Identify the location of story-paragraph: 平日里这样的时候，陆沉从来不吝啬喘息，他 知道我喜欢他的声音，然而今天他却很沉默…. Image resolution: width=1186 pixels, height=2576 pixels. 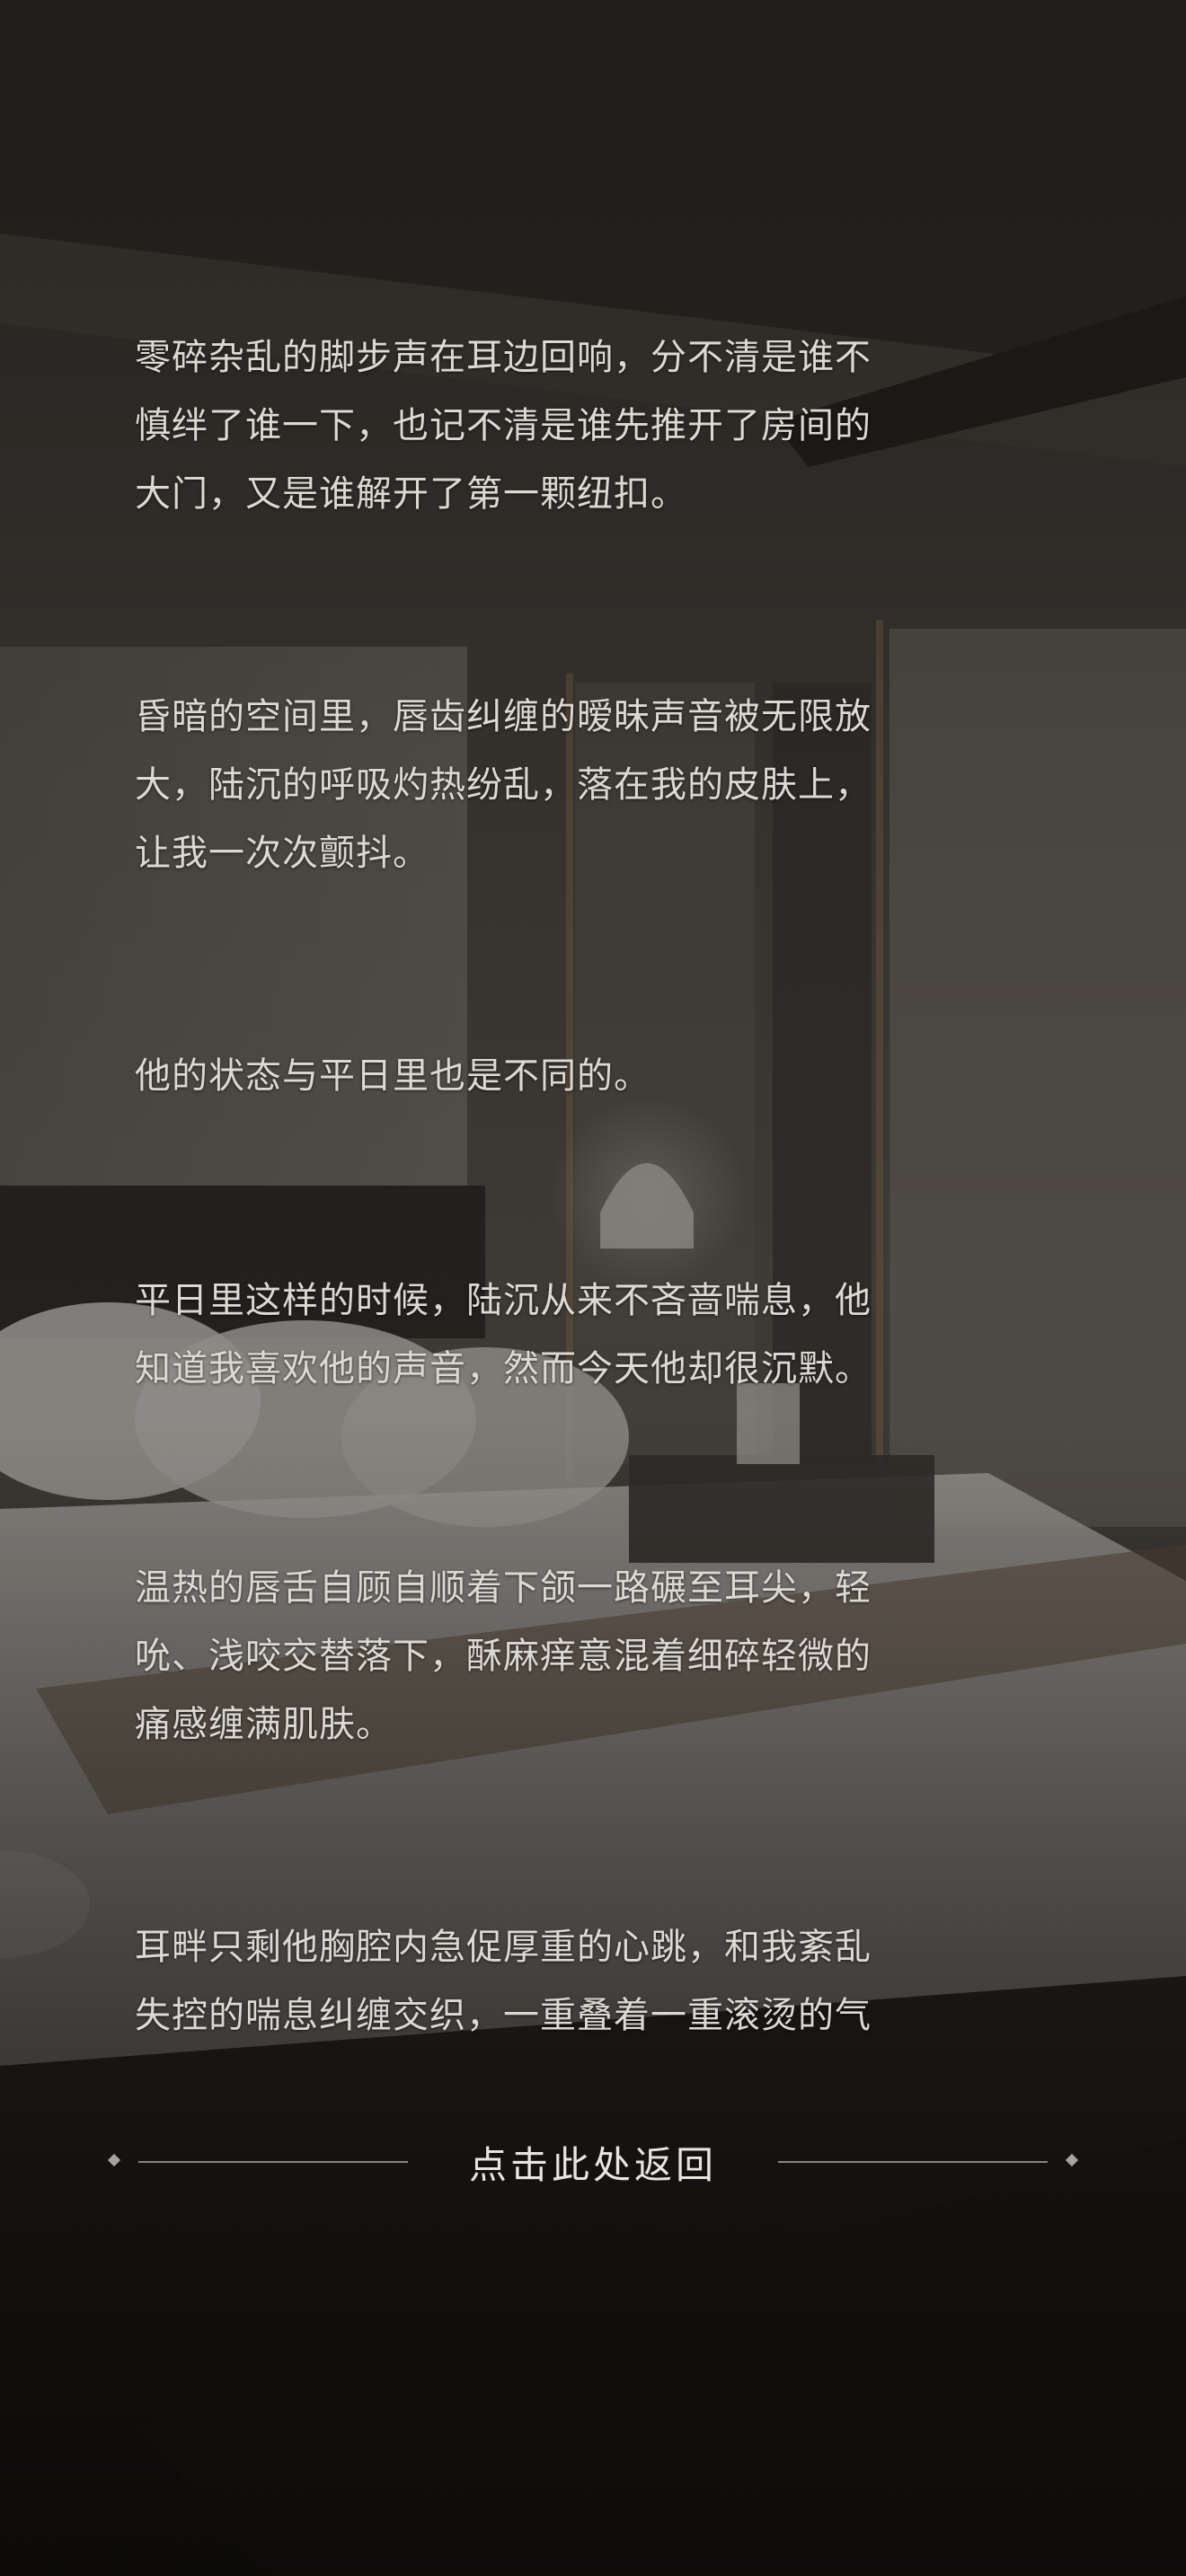
(503, 1334).